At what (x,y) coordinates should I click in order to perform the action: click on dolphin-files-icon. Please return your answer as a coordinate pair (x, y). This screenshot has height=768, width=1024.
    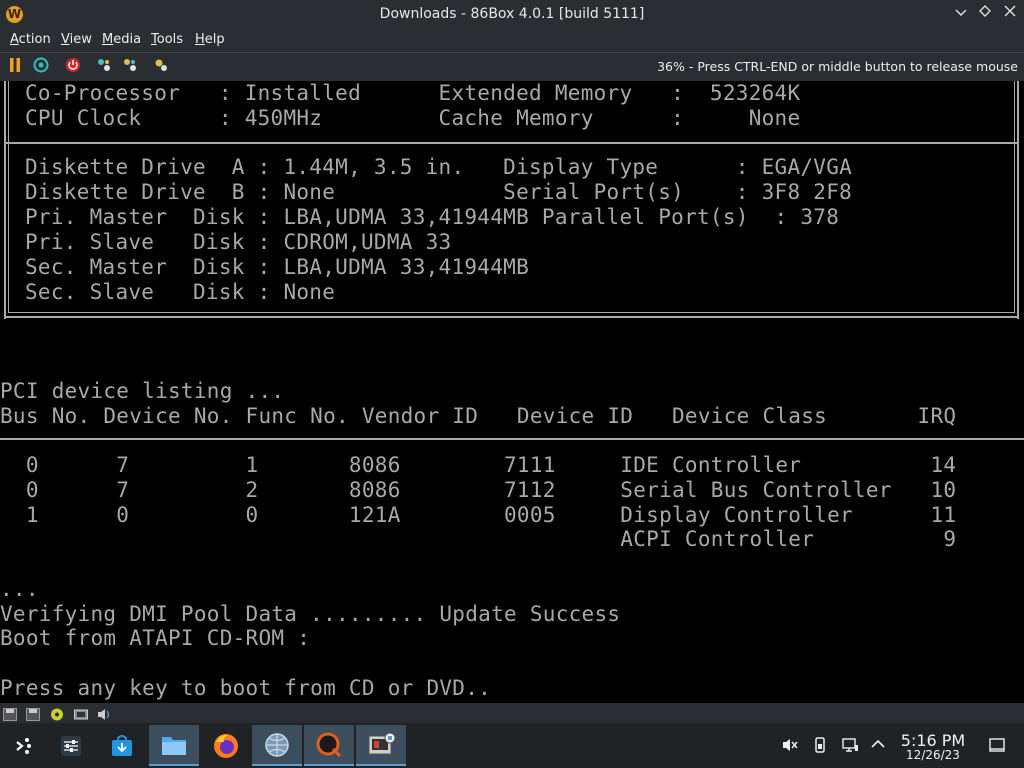
    Looking at the image, I should click on (174, 745).